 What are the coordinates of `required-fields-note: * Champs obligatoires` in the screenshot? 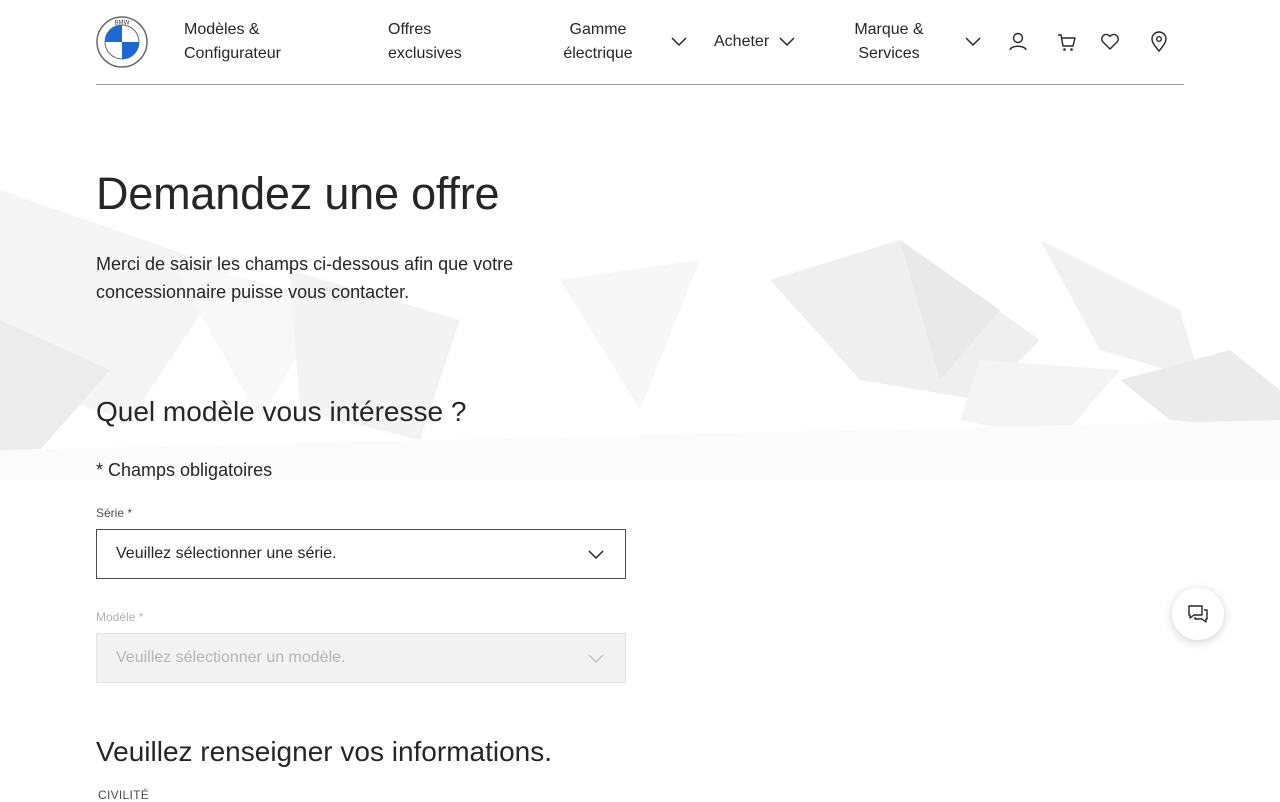 It's located at (184, 470).